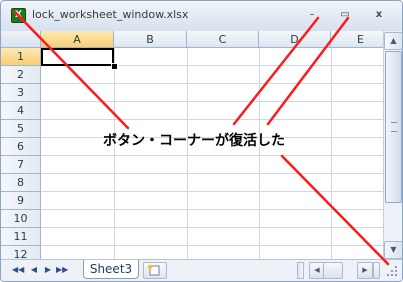 This screenshot has width=403, height=282. What do you see at coordinates (48, 270) in the screenshot?
I see `next-sheet-icon: ▶` at bounding box center [48, 270].